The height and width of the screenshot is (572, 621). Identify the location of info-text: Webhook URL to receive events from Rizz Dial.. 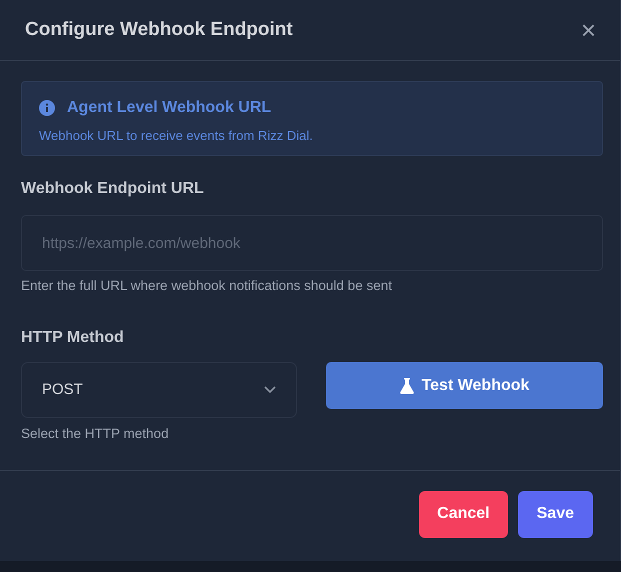
(176, 136).